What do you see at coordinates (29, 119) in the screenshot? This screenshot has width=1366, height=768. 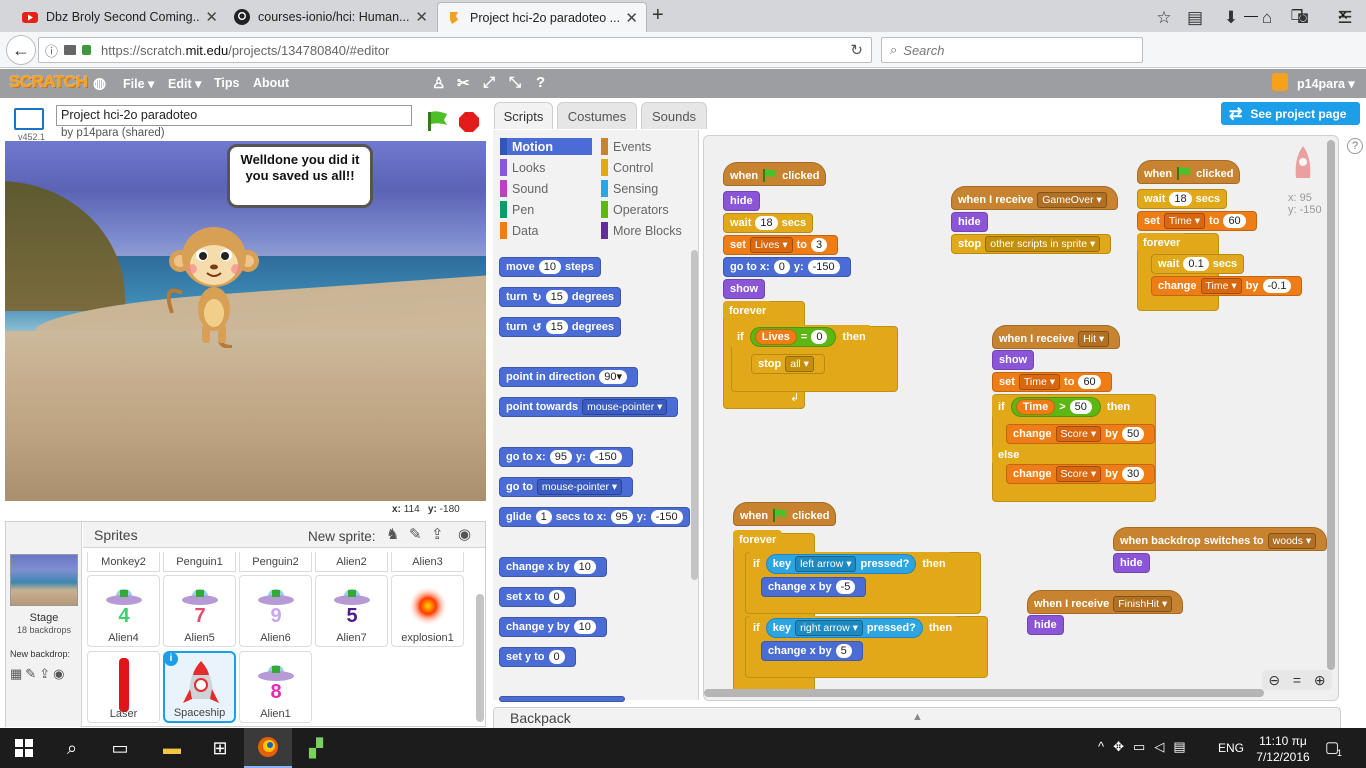 I see `presentation-mode-icon` at bounding box center [29, 119].